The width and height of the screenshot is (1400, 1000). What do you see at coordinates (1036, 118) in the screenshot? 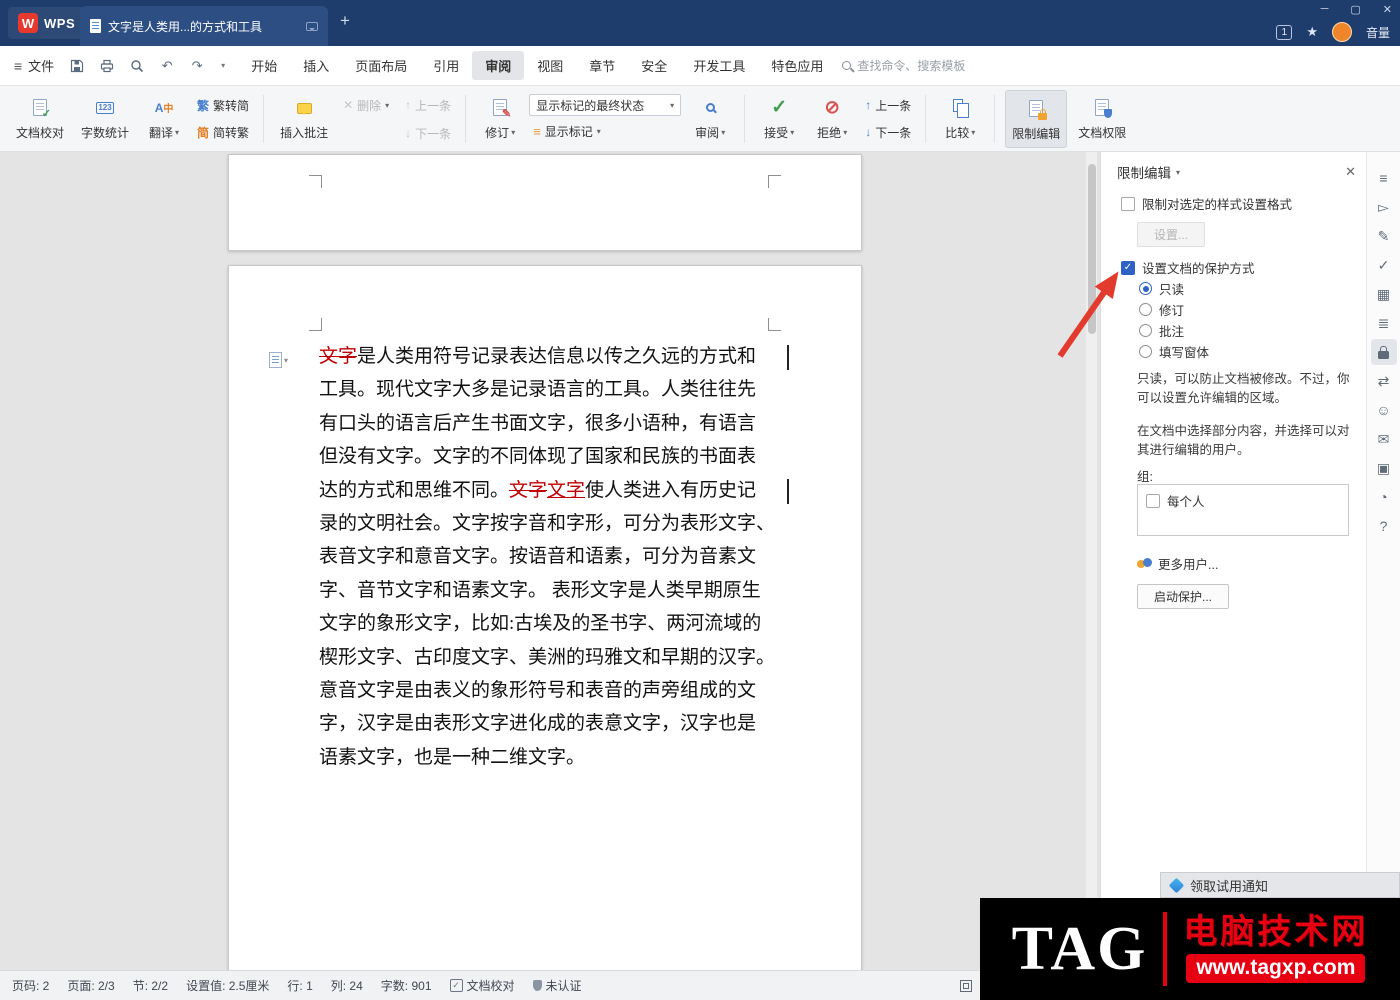
I see `restrict-editing-button: 限制编辑` at bounding box center [1036, 118].